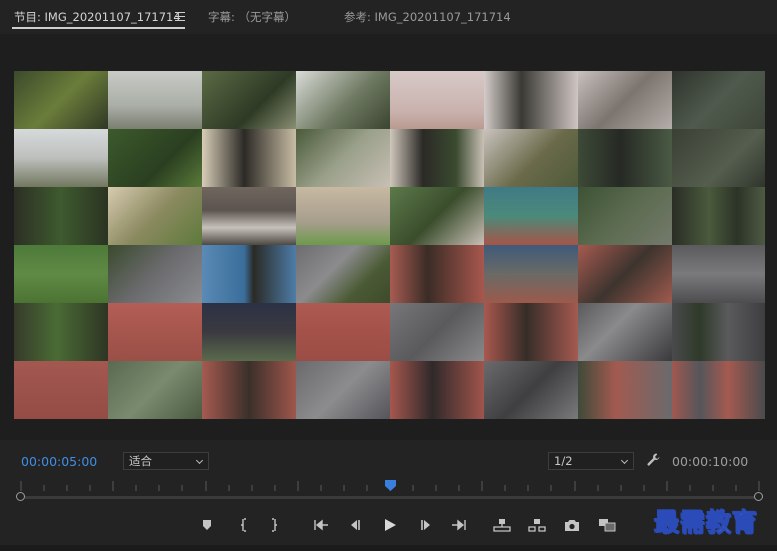 Image resolution: width=777 pixels, height=551 pixels. I want to click on go-to-in-button, so click(321, 525).